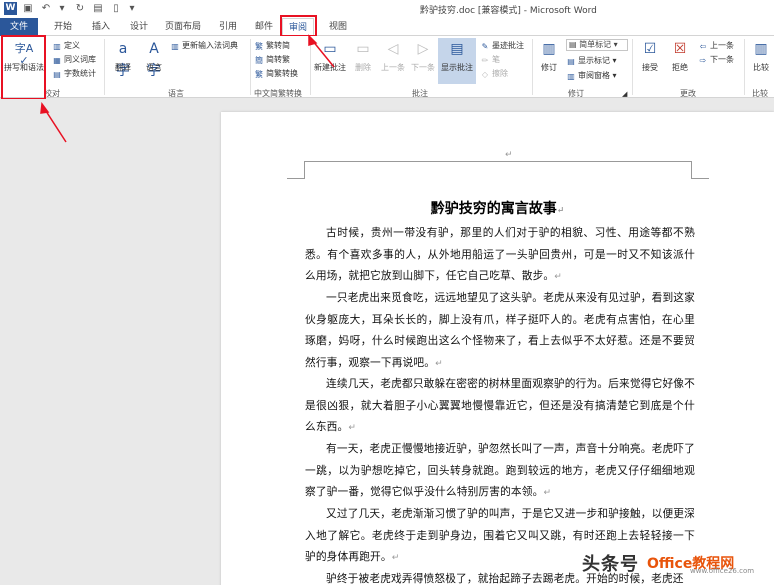  Describe the element at coordinates (668, 563) in the screenshot. I see `watermark: 头条号 Office教程网 www.office26.com` at that location.